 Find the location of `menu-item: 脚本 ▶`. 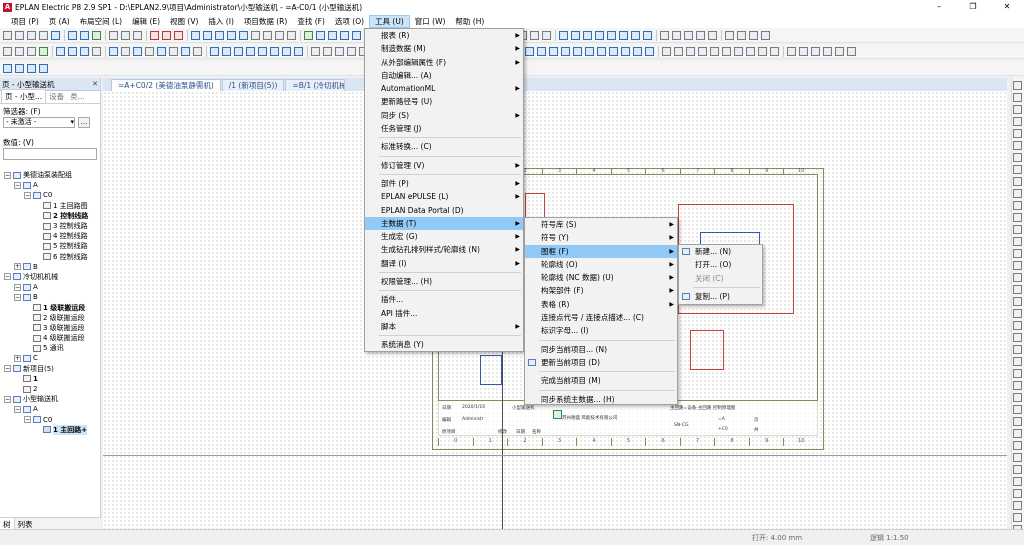

menu-item: 脚本 ▶ is located at coordinates (444, 326).